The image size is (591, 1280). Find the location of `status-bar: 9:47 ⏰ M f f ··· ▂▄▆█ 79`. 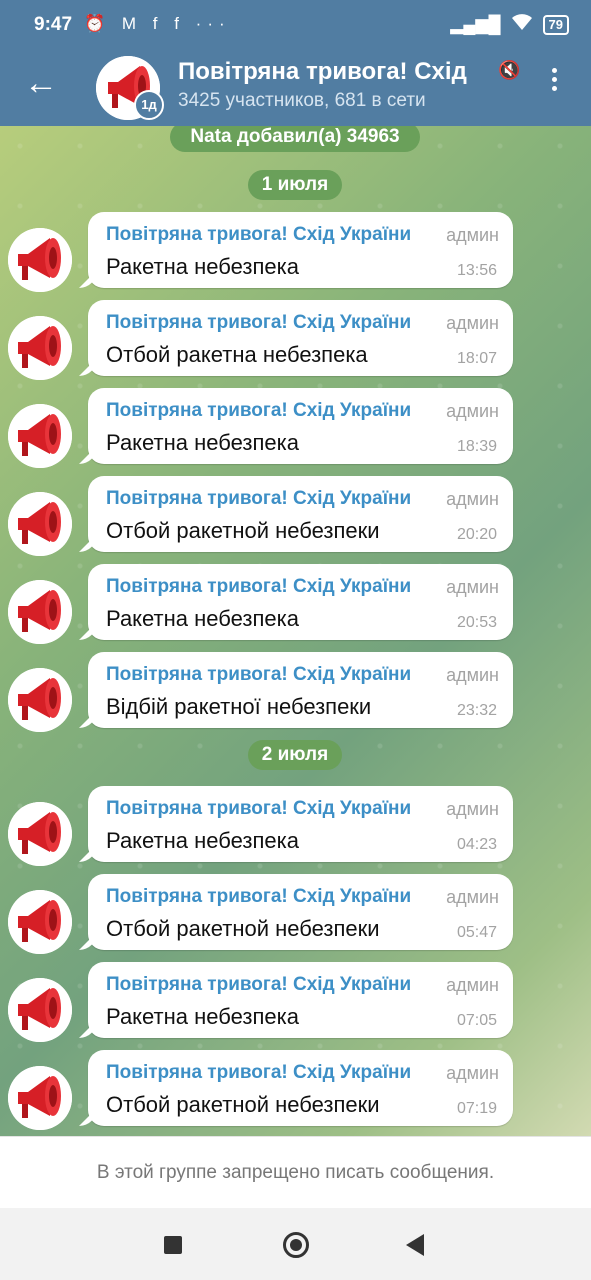

status-bar: 9:47 ⏰ M f f ··· ▂▄▆█ 79 is located at coordinates (295, 26).